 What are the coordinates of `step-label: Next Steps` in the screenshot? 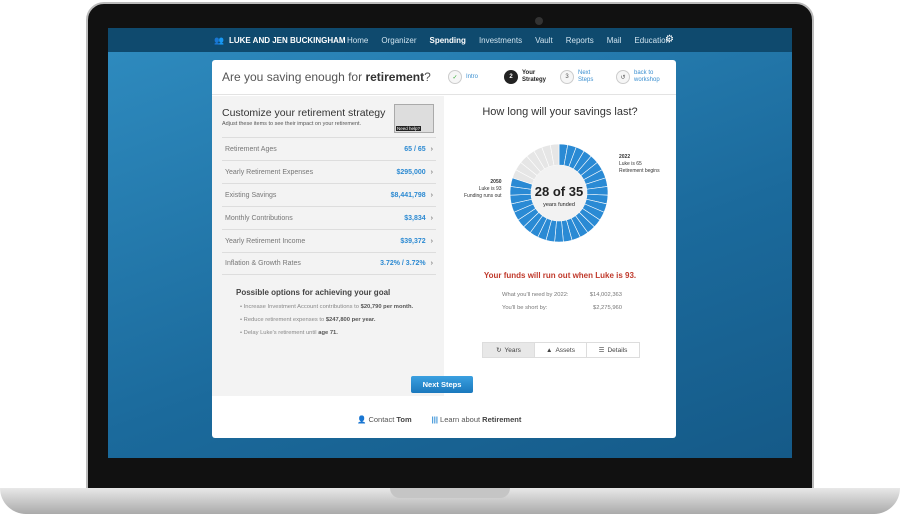 It's located at (586, 76).